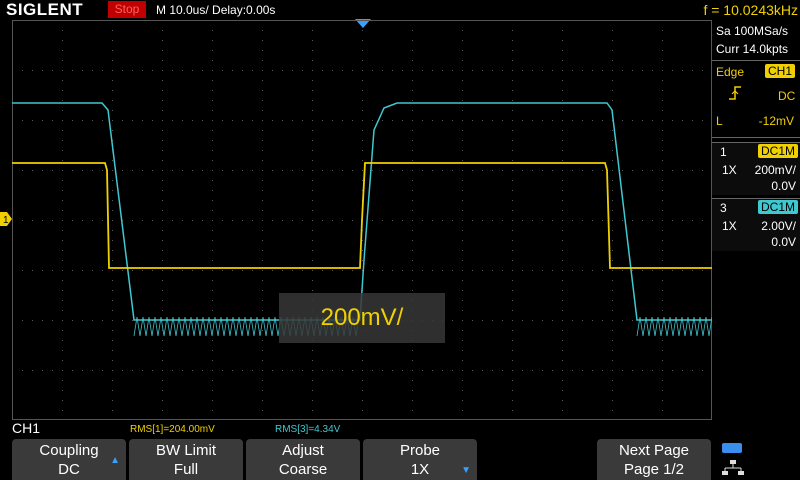 The width and height of the screenshot is (800, 480). Describe the element at coordinates (172, 429) in the screenshot. I see `rms-ch1-measurement: RMS[1]=204.00mV` at that location.